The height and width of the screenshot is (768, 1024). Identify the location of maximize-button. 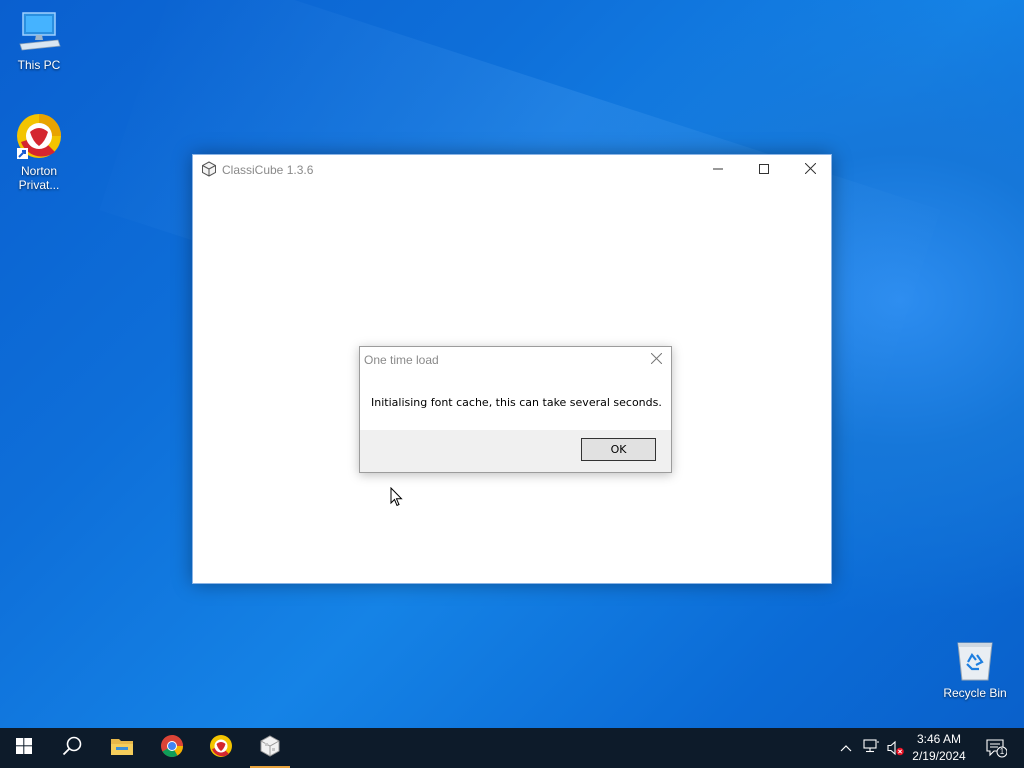
(764, 170).